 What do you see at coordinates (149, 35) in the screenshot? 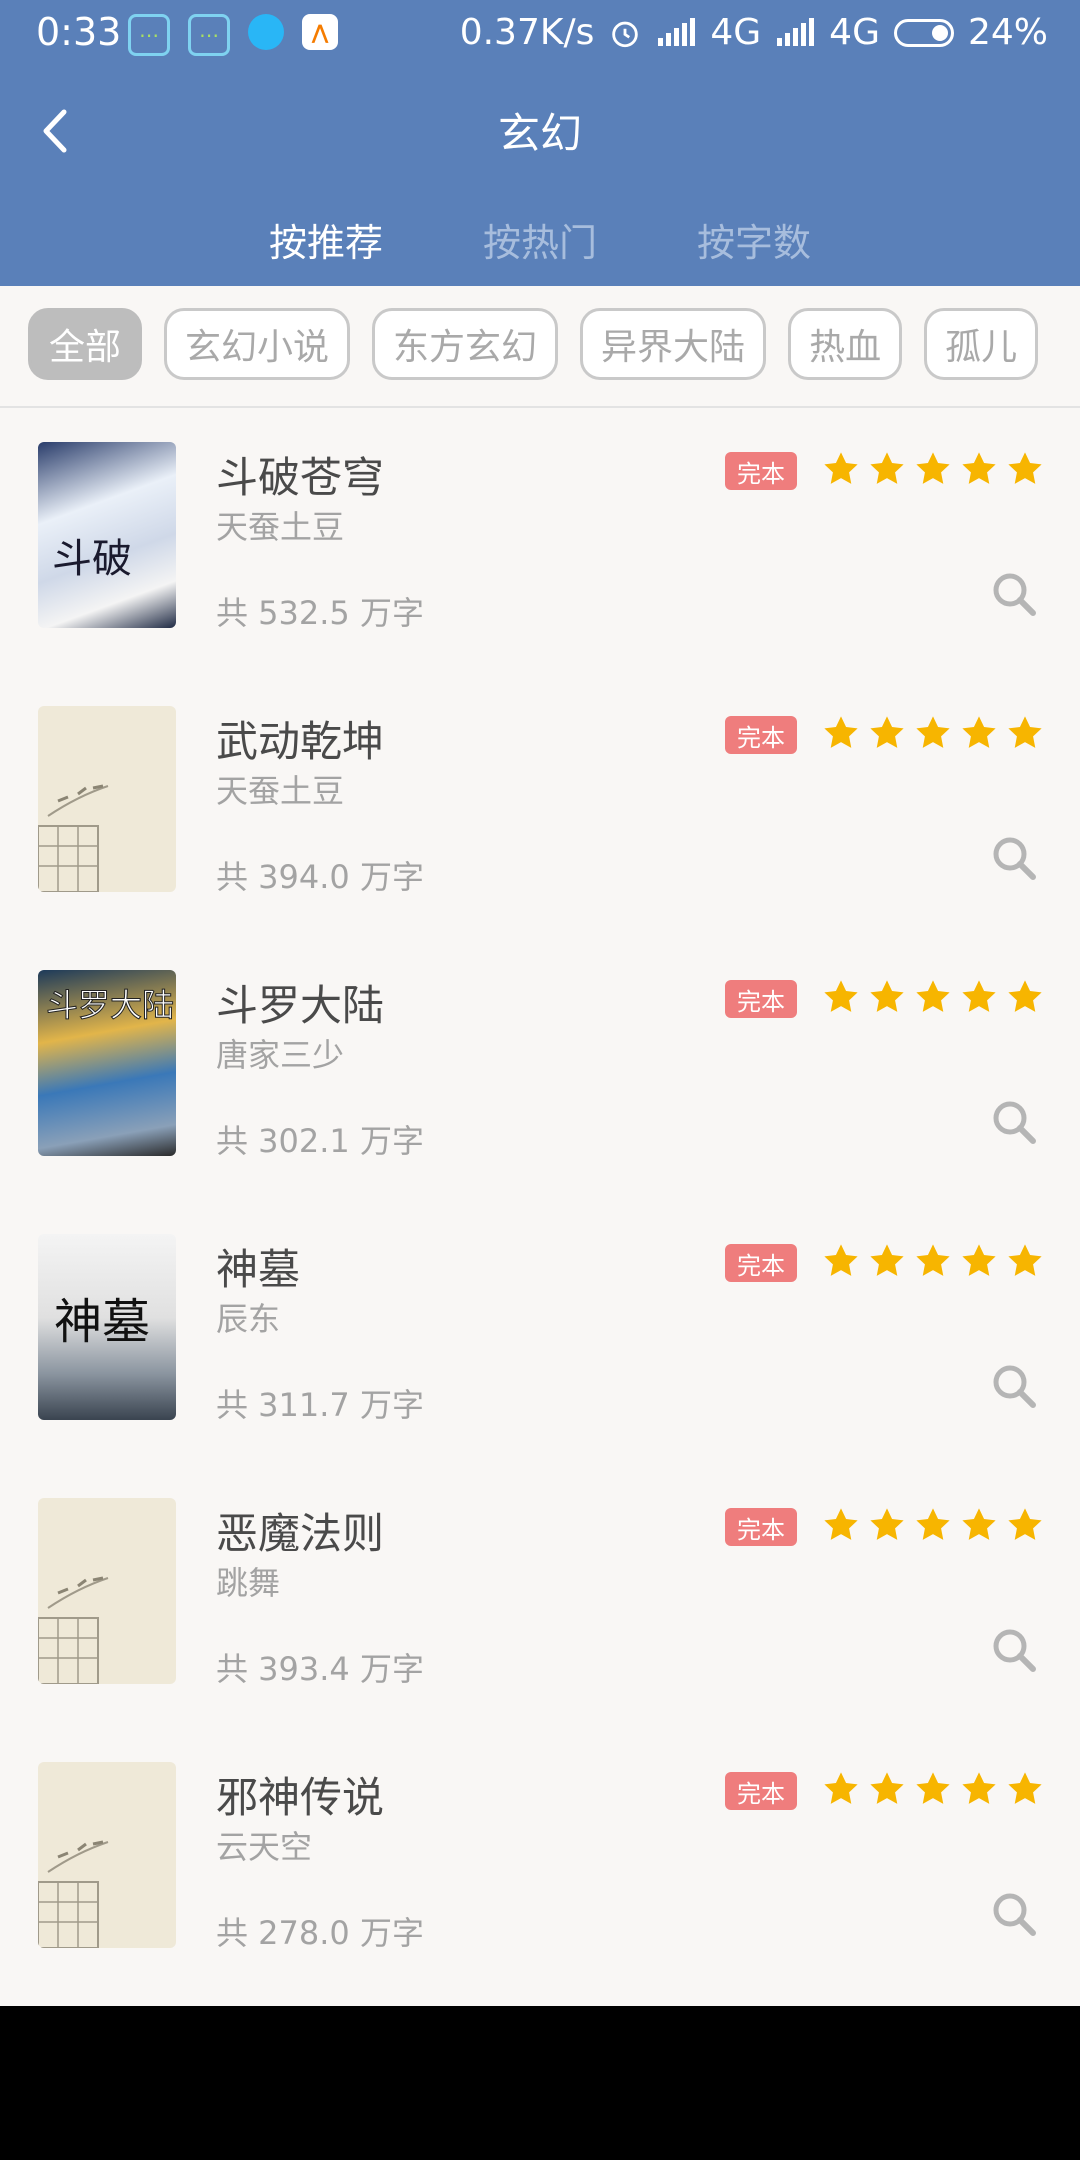
I see `chat-notification-icon: ⋯` at bounding box center [149, 35].